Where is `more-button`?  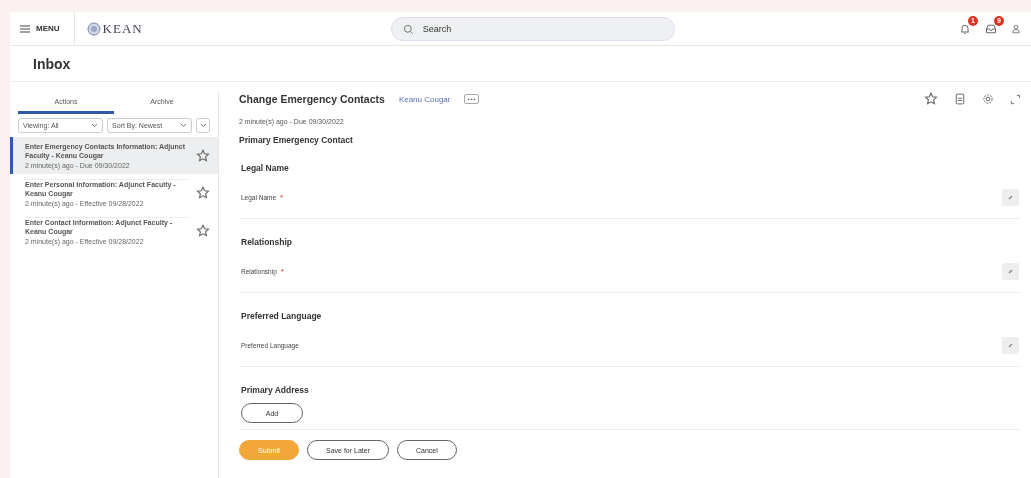
more-button is located at coordinates (472, 99).